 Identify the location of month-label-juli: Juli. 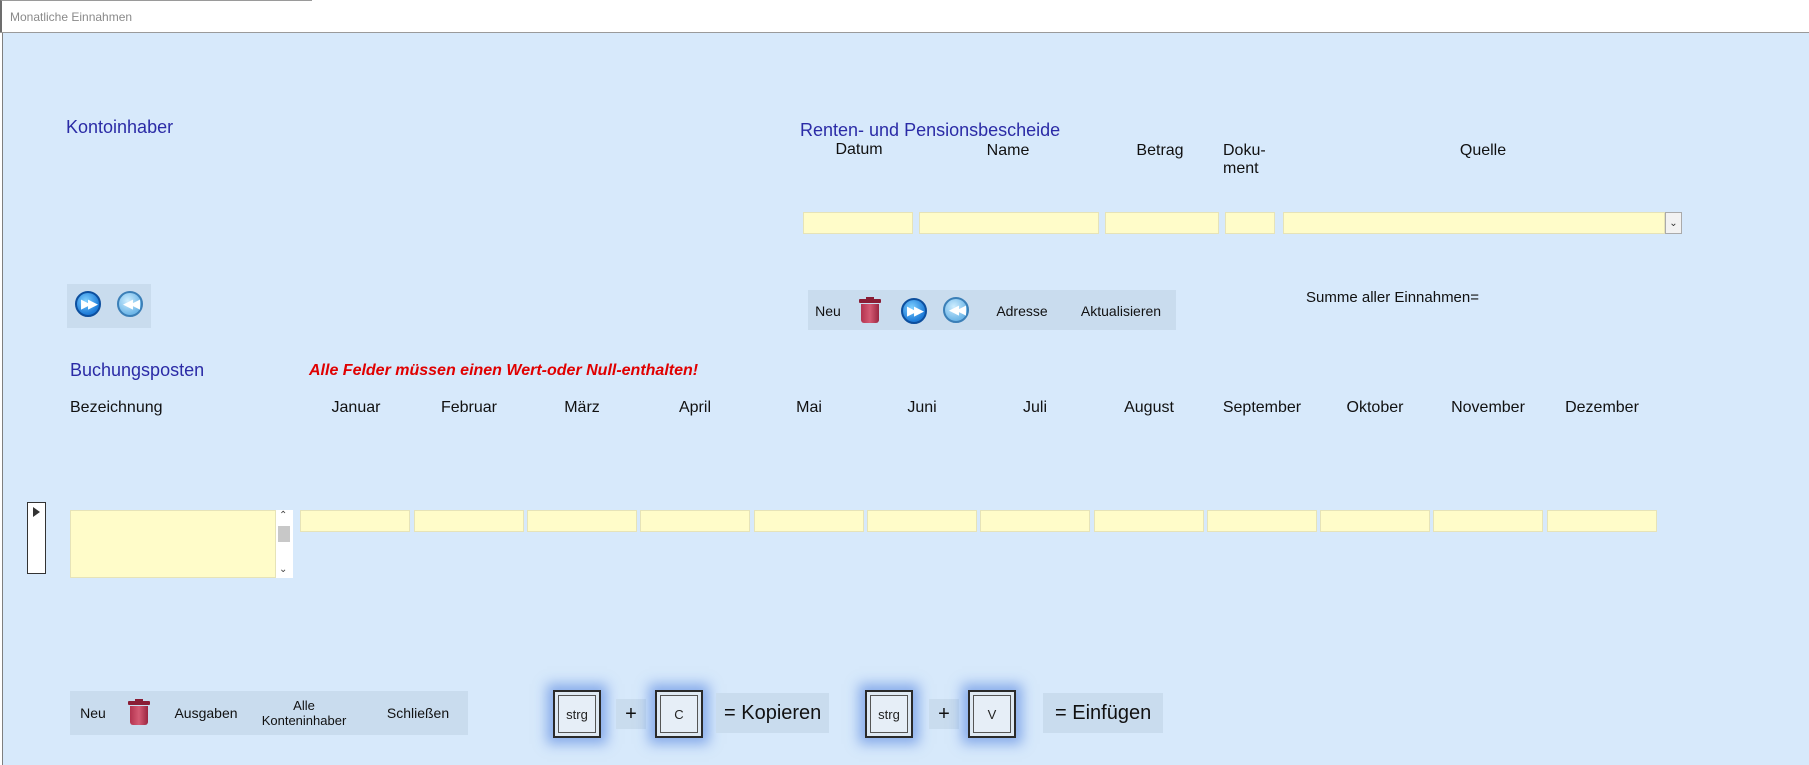
(1034, 407).